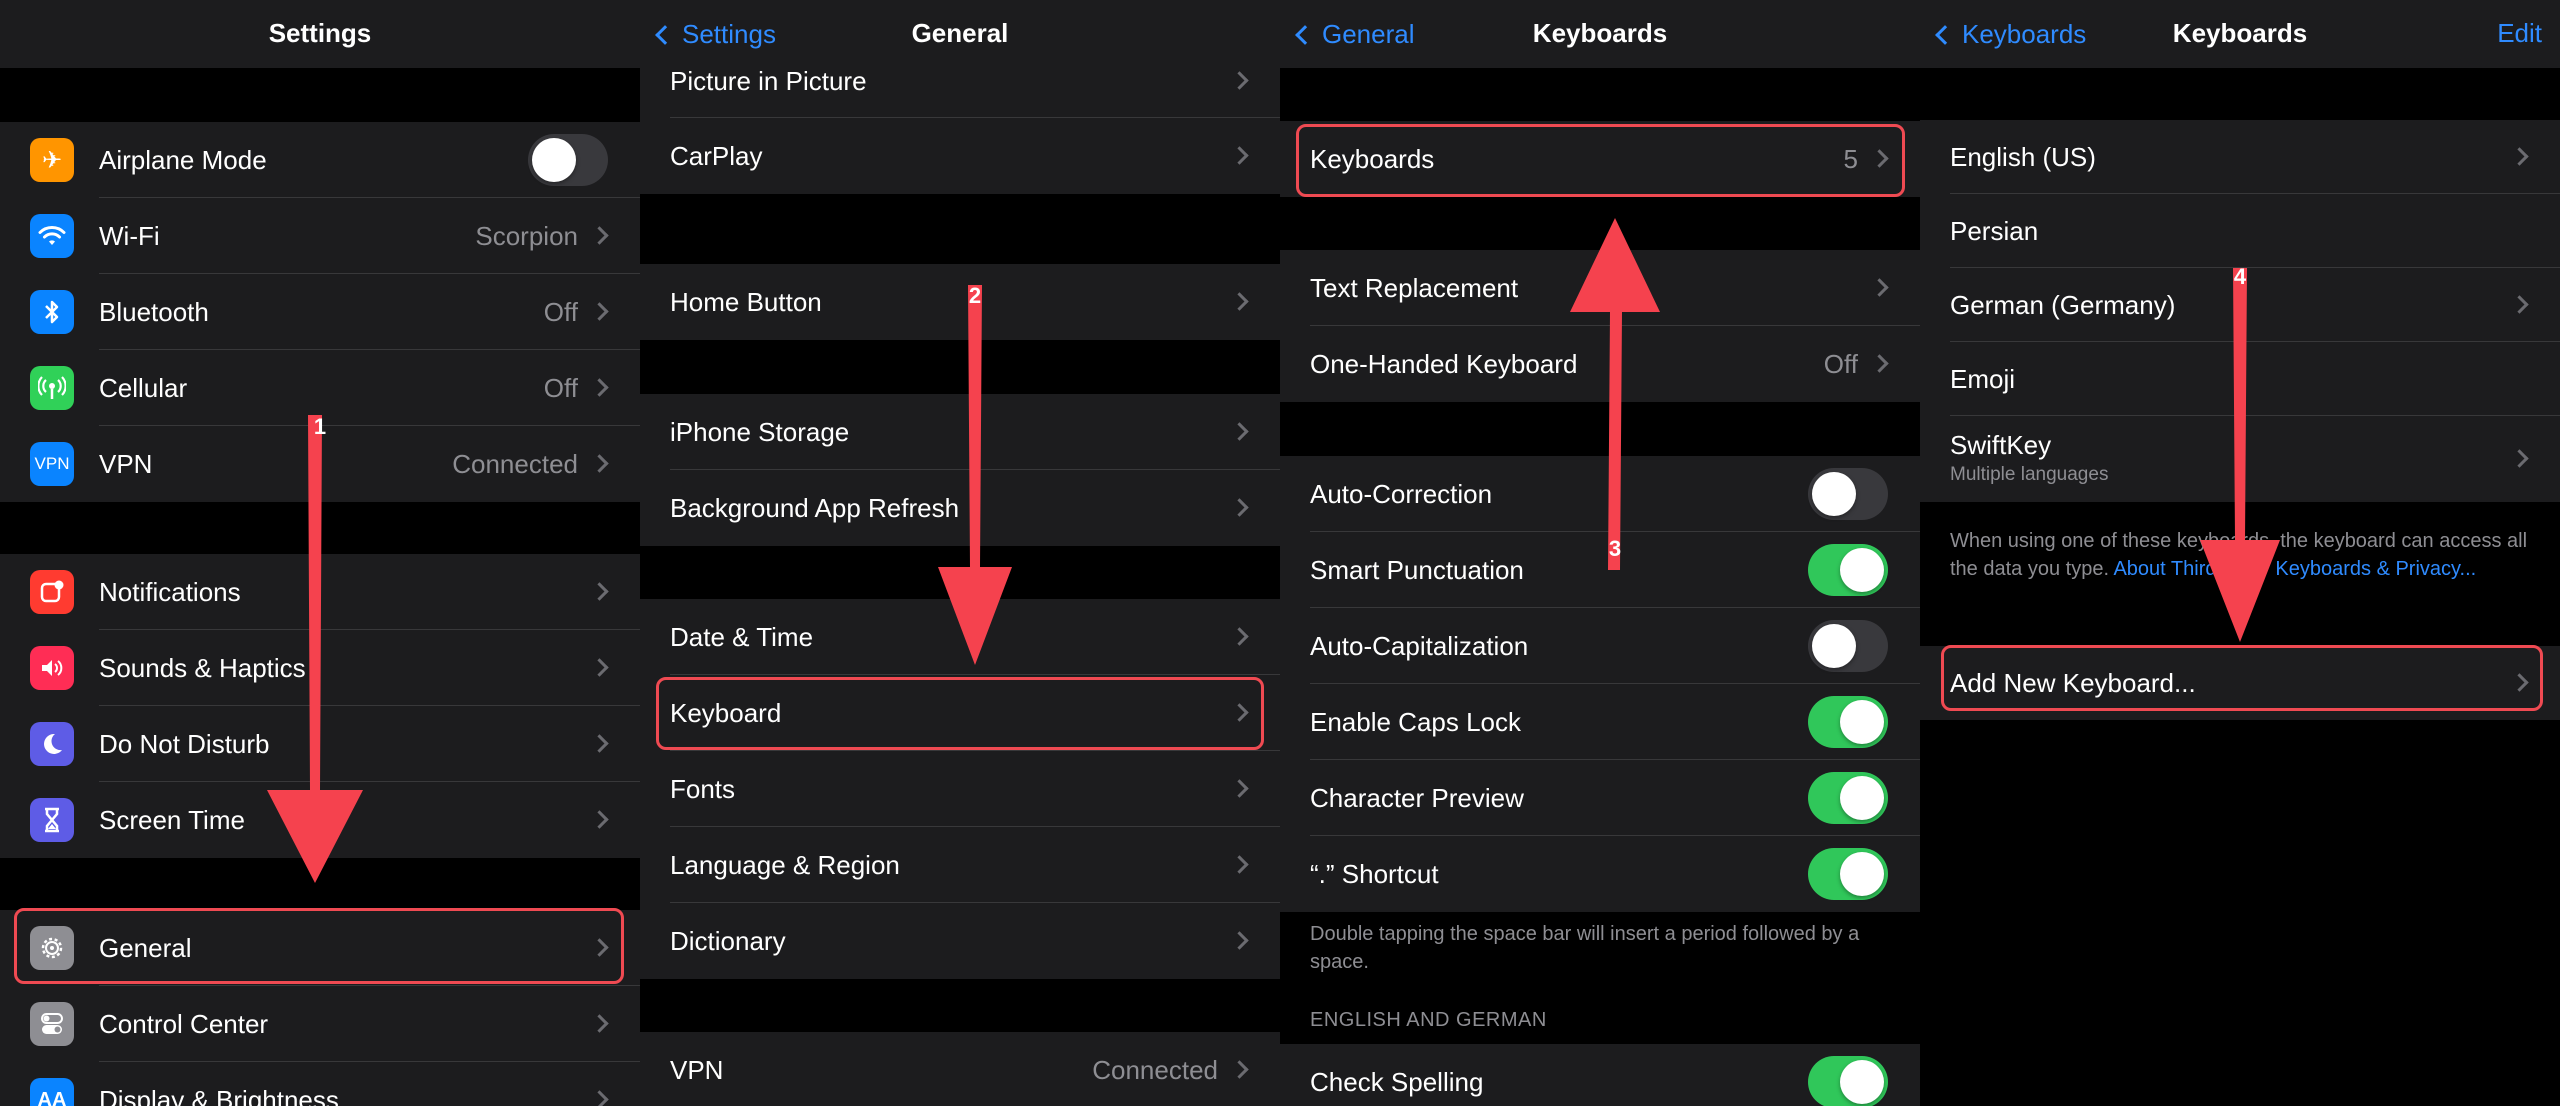  What do you see at coordinates (568, 160) in the screenshot?
I see `airplane-mode-toggle` at bounding box center [568, 160].